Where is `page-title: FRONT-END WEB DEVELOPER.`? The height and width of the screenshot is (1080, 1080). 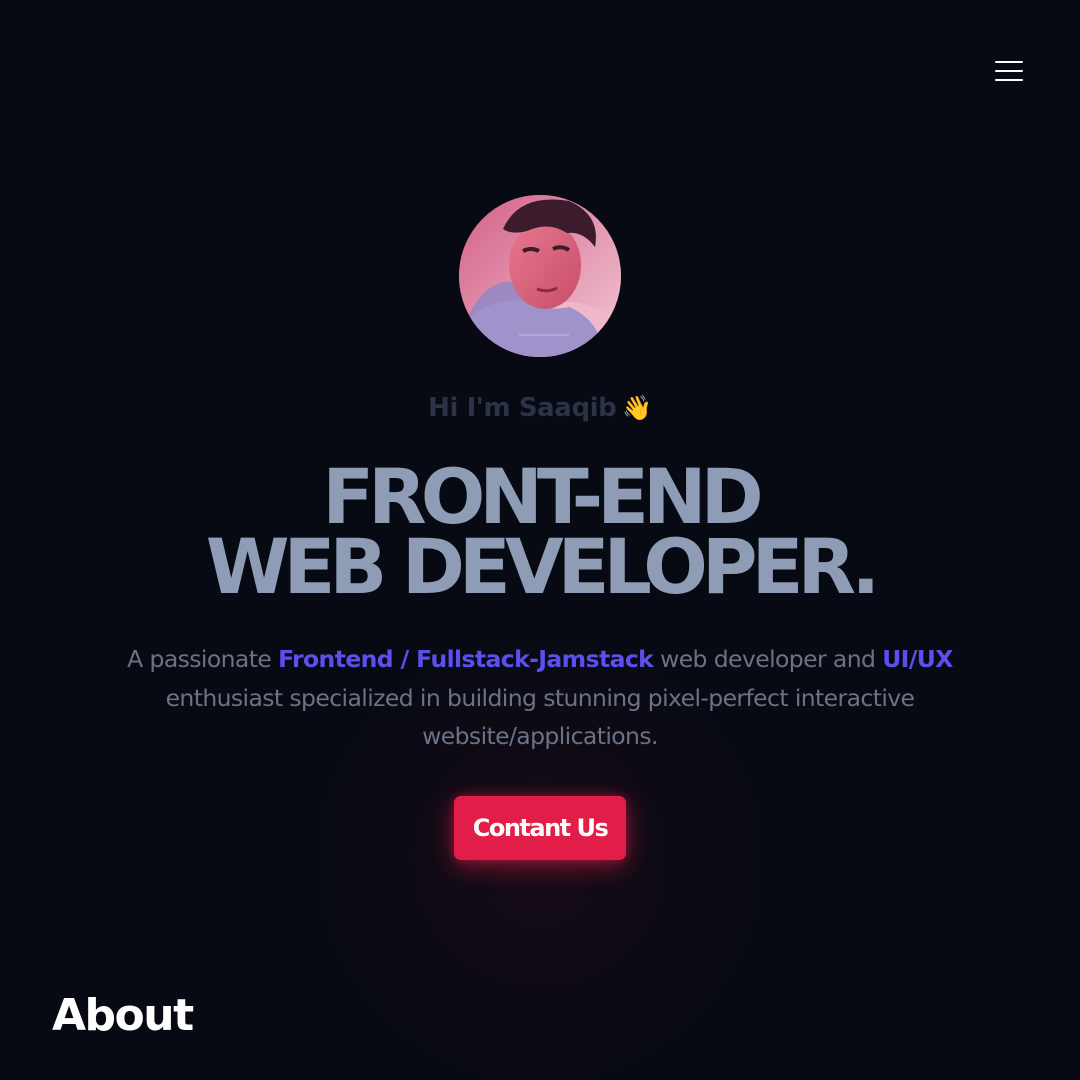 page-title: FRONT-END WEB DEVELOPER. is located at coordinates (540, 535).